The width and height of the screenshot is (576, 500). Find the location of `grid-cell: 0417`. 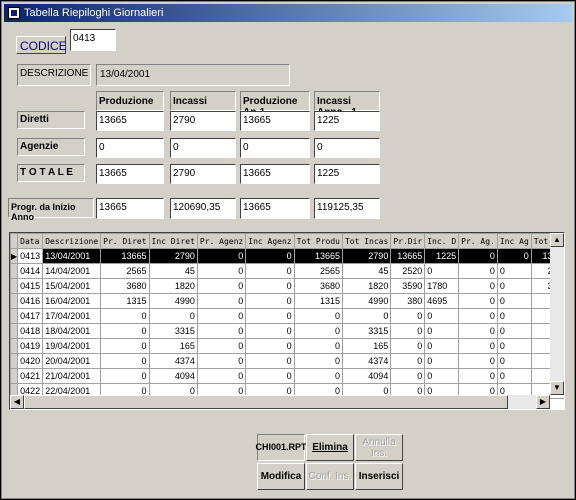

grid-cell: 0417 is located at coordinates (30, 316).